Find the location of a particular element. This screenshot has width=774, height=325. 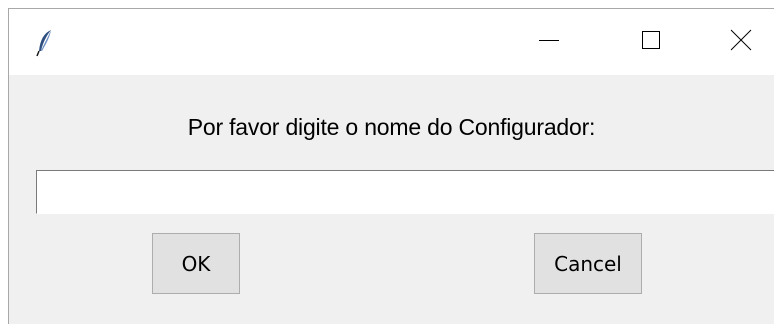

close-icon is located at coordinates (741, 42).